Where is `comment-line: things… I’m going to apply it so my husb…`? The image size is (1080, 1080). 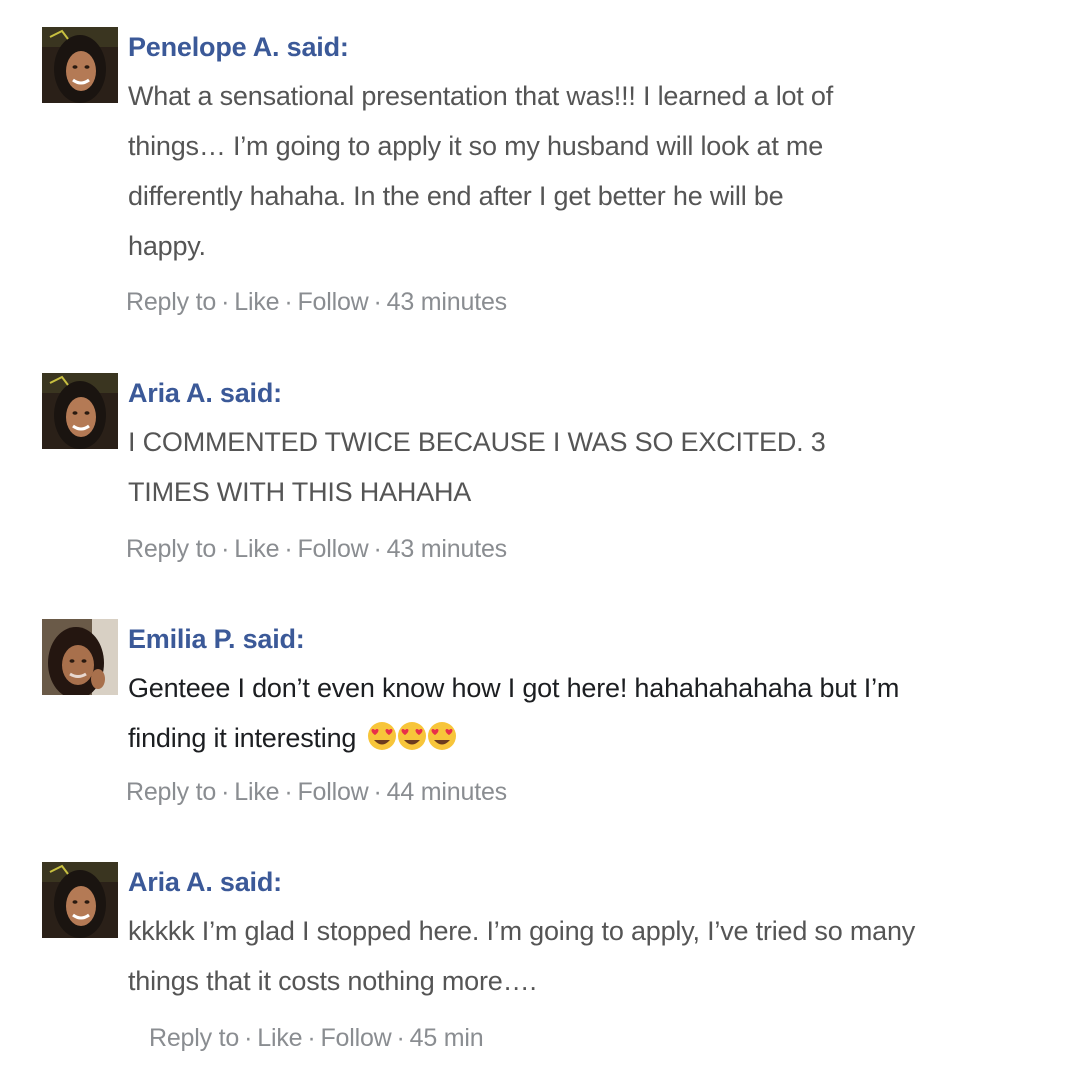 comment-line: things… I’m going to apply it so my husb… is located at coordinates (476, 146).